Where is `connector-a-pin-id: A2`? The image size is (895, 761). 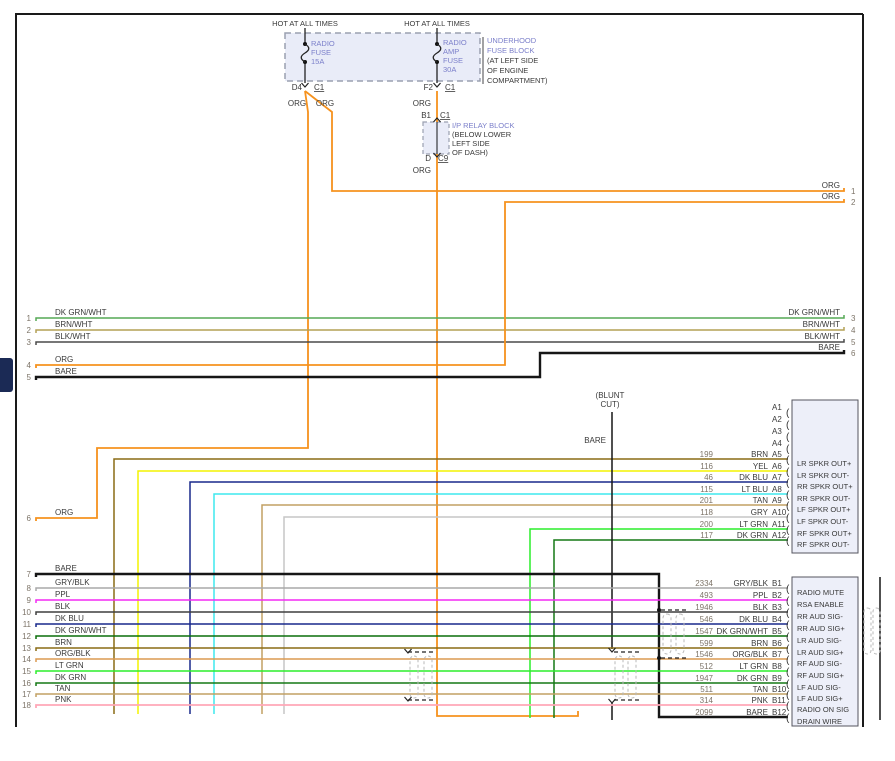
connector-a-pin-id: A2 is located at coordinates (777, 419).